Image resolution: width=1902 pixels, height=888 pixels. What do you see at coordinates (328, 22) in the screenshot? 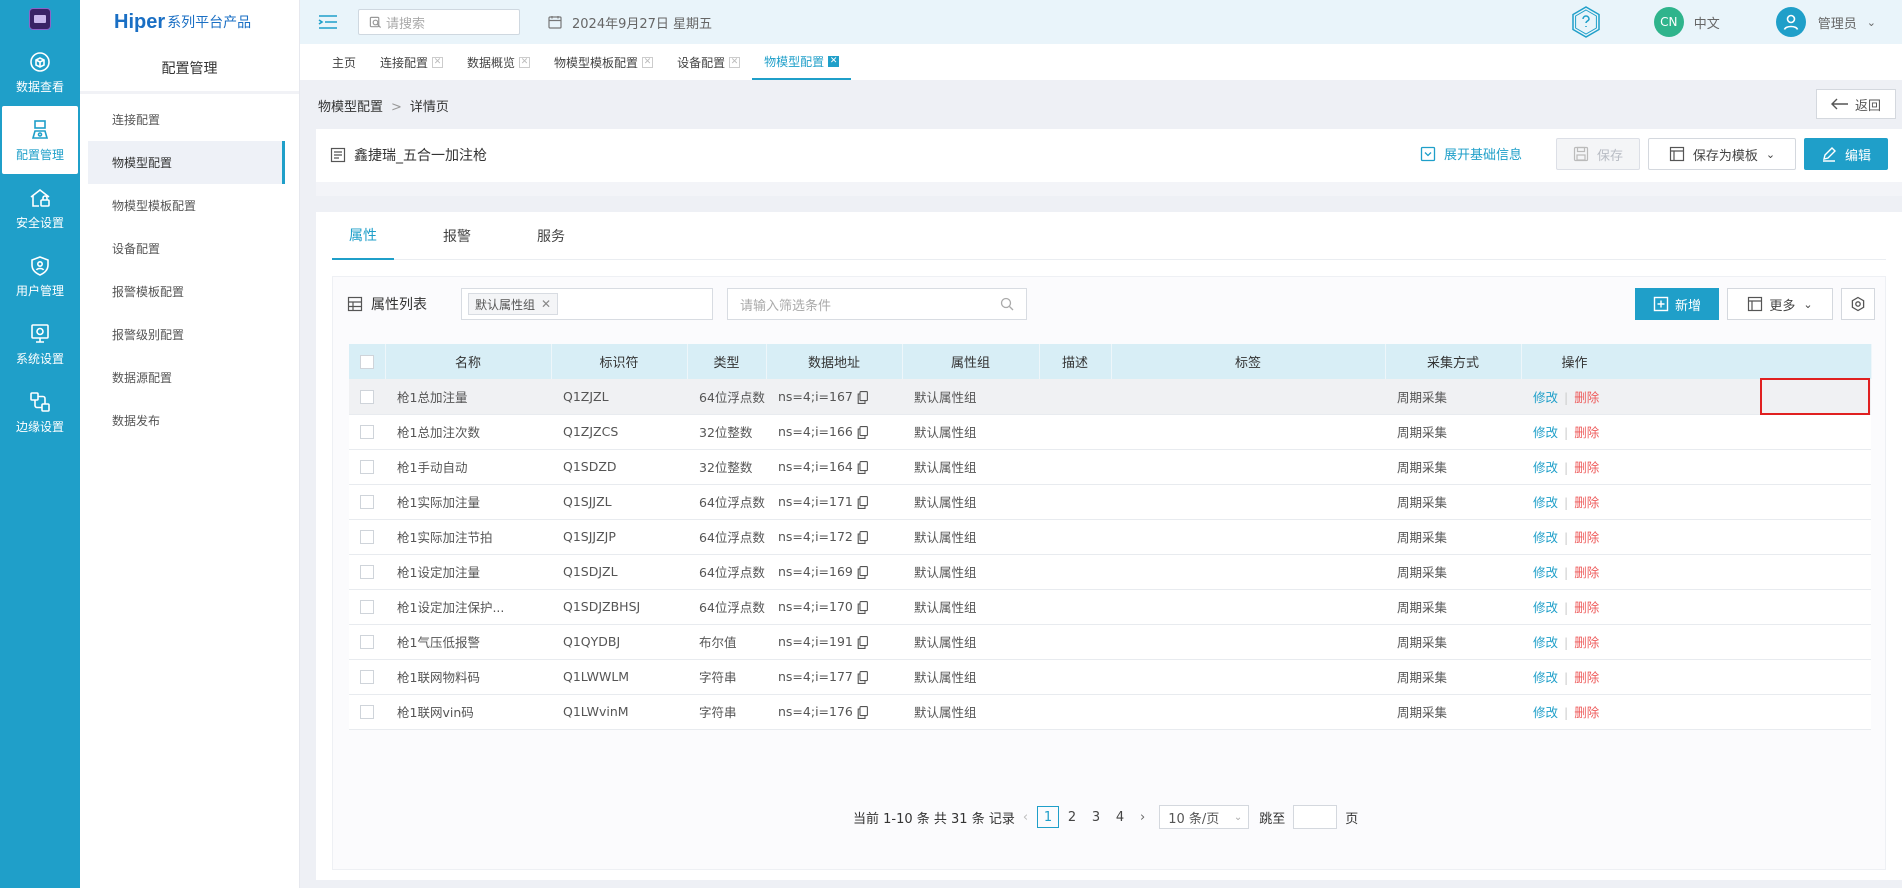
I see `menu-toggle-icon` at bounding box center [328, 22].